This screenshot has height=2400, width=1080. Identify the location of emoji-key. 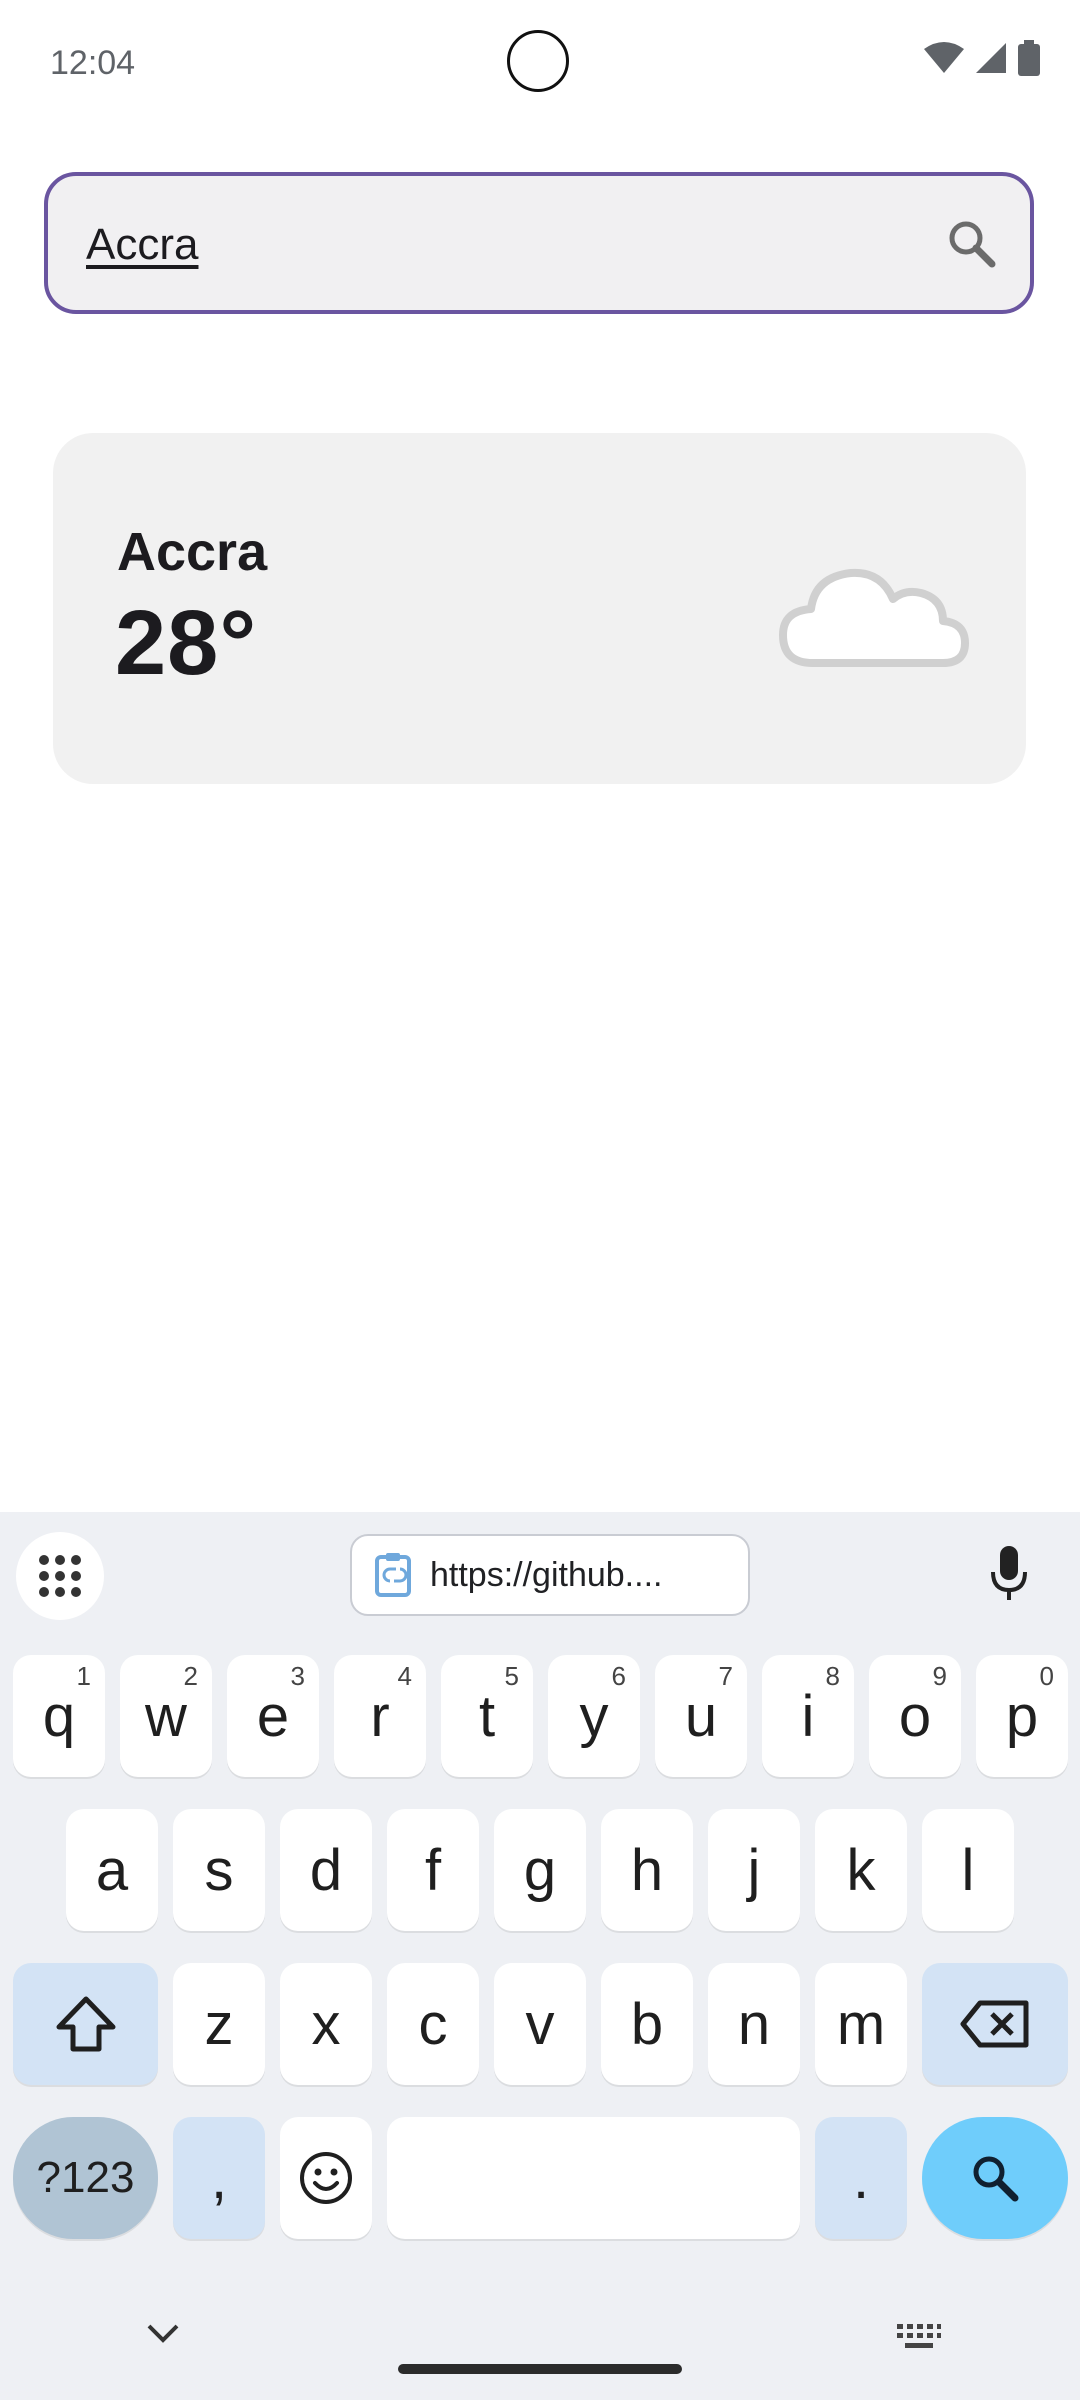
(326, 2178).